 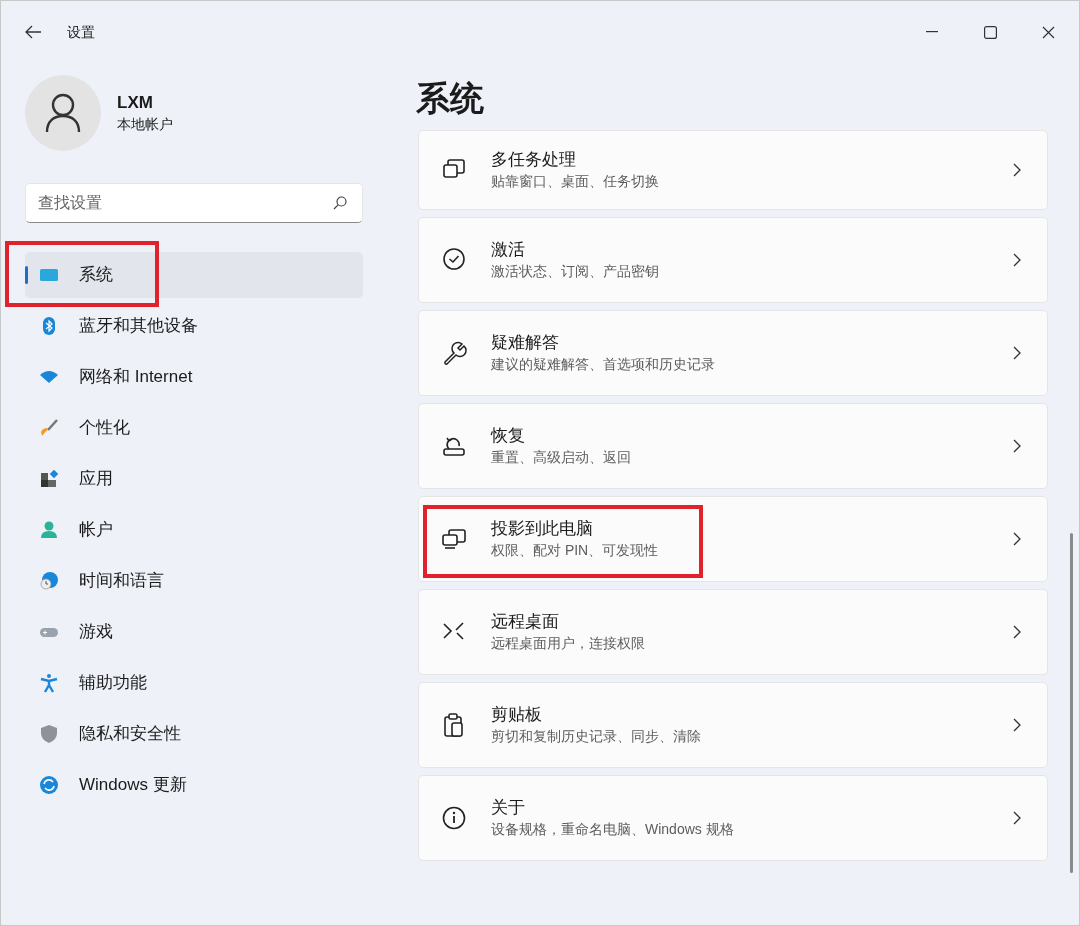 What do you see at coordinates (194, 581) in the screenshot?
I see `nav-item: 时间和语言` at bounding box center [194, 581].